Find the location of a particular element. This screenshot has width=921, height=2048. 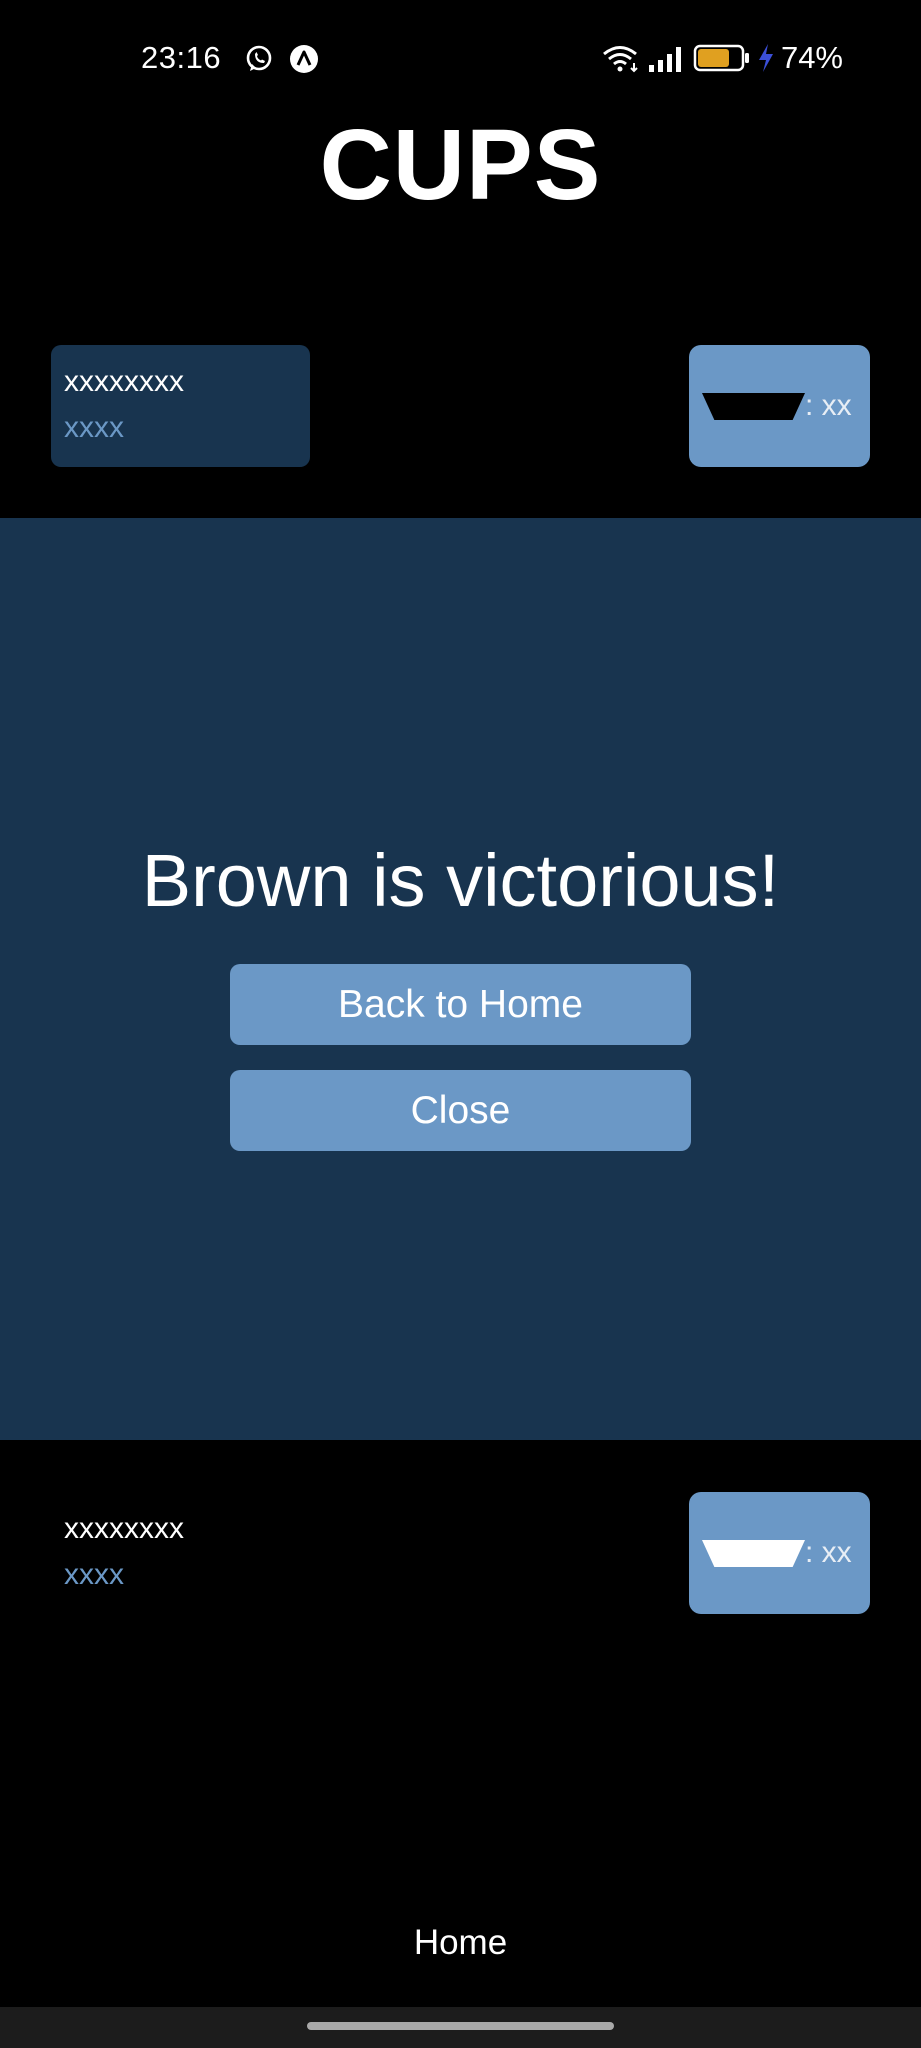

app-title: CUPS is located at coordinates (460, 165).